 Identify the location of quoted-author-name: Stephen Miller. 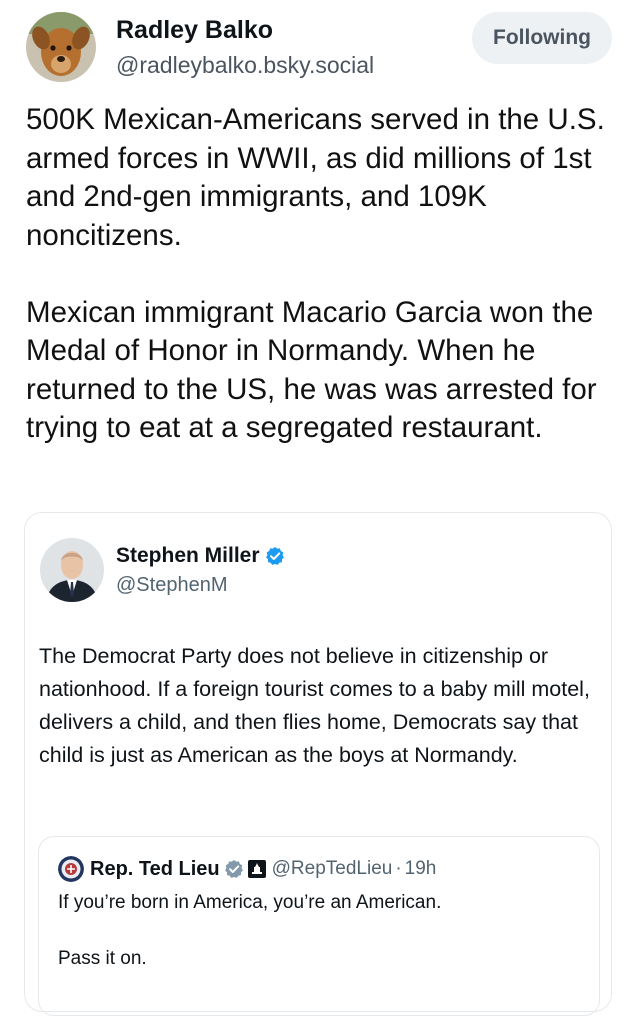
(200, 556).